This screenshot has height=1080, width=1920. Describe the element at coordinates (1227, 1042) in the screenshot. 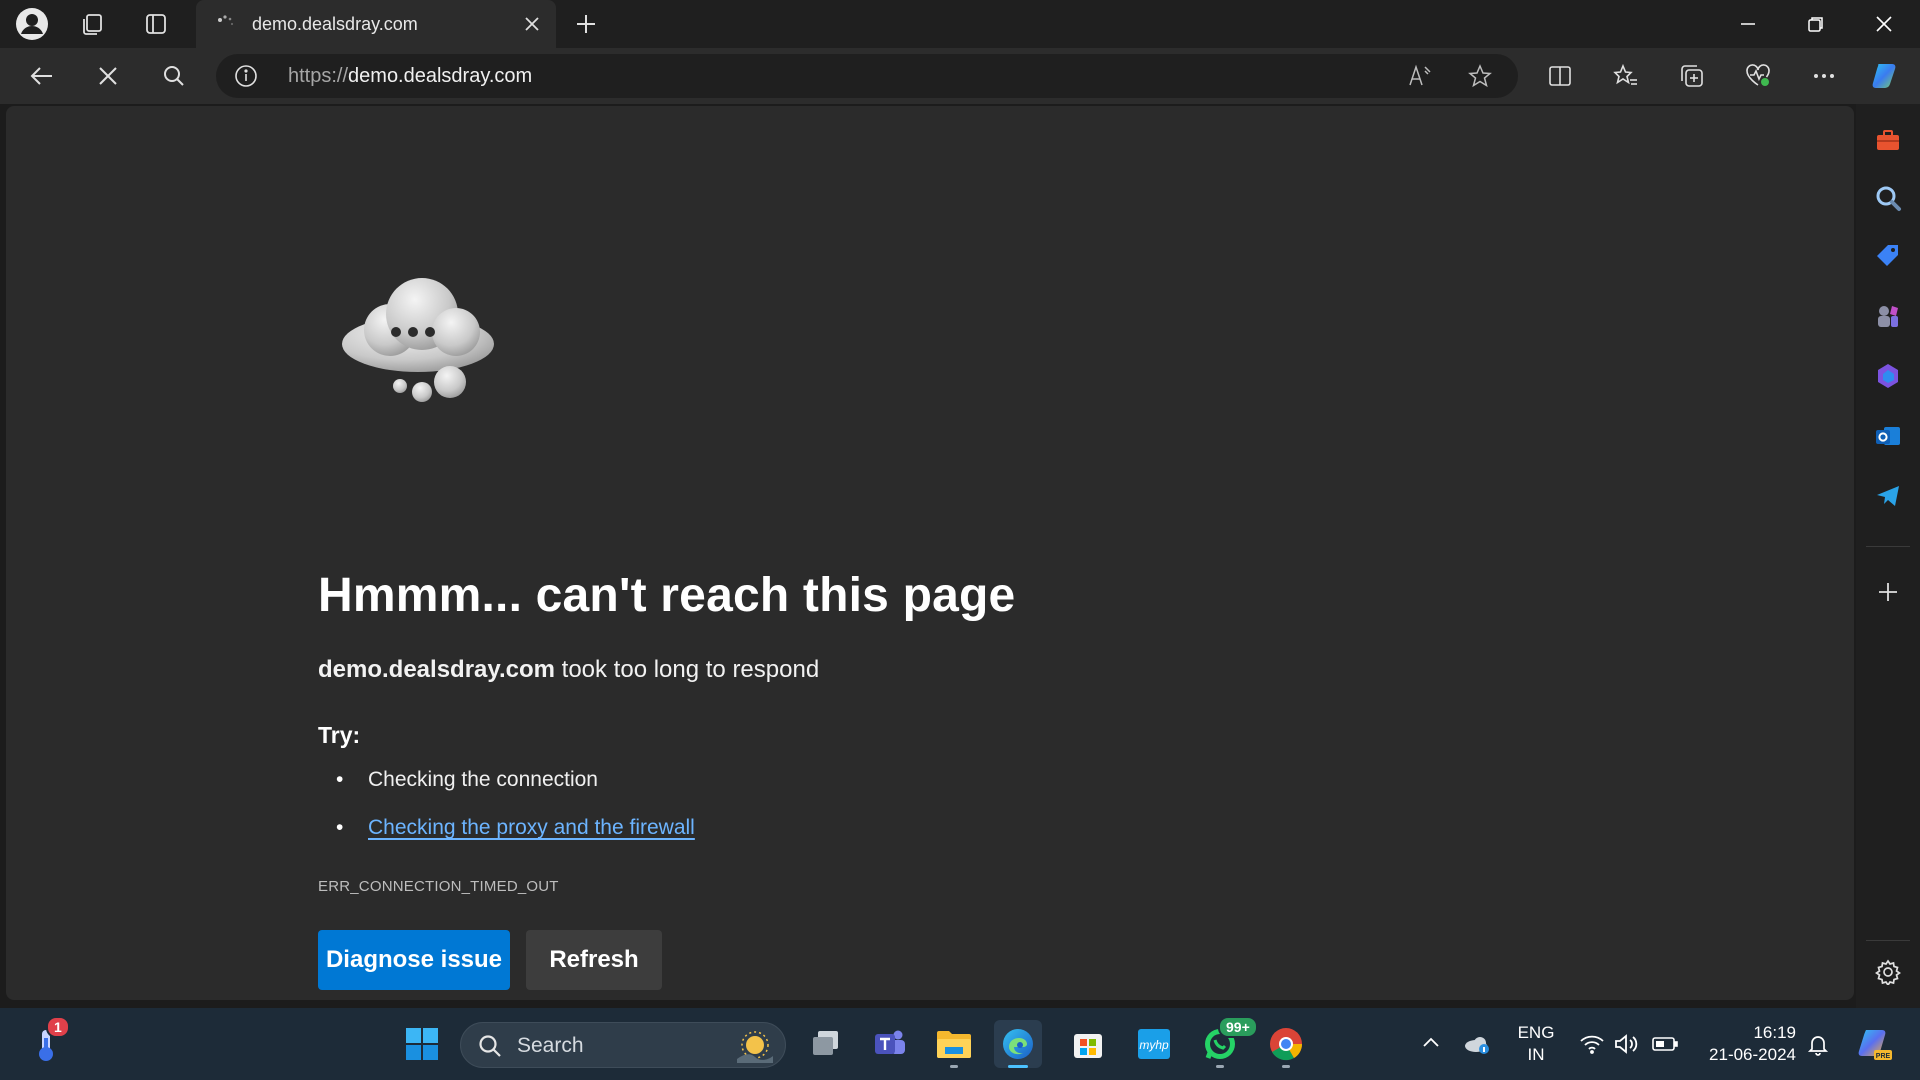

I see `whatsapp-icon: 99+` at that location.